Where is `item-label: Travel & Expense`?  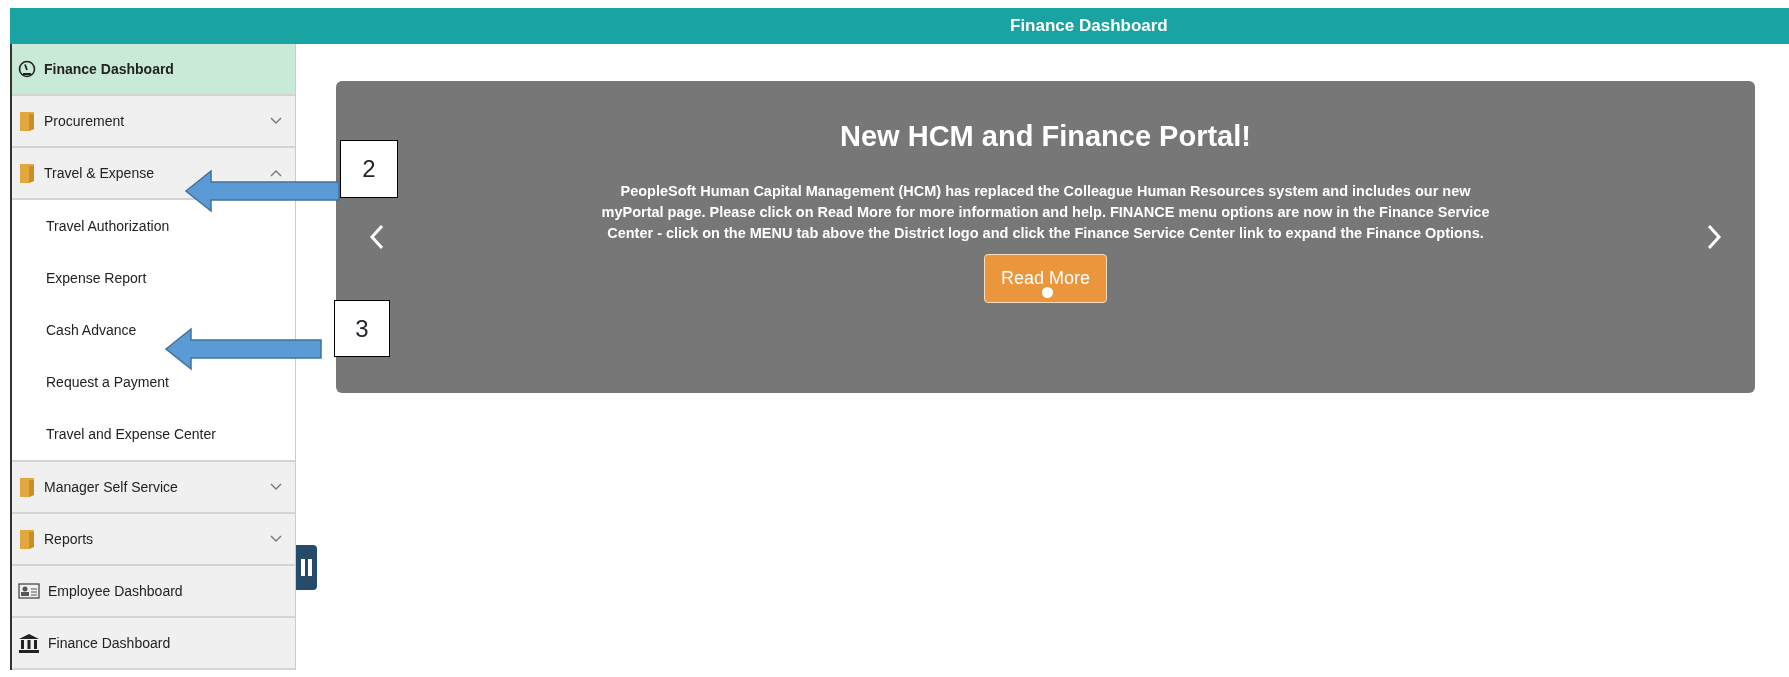 item-label: Travel & Expense is located at coordinates (99, 173).